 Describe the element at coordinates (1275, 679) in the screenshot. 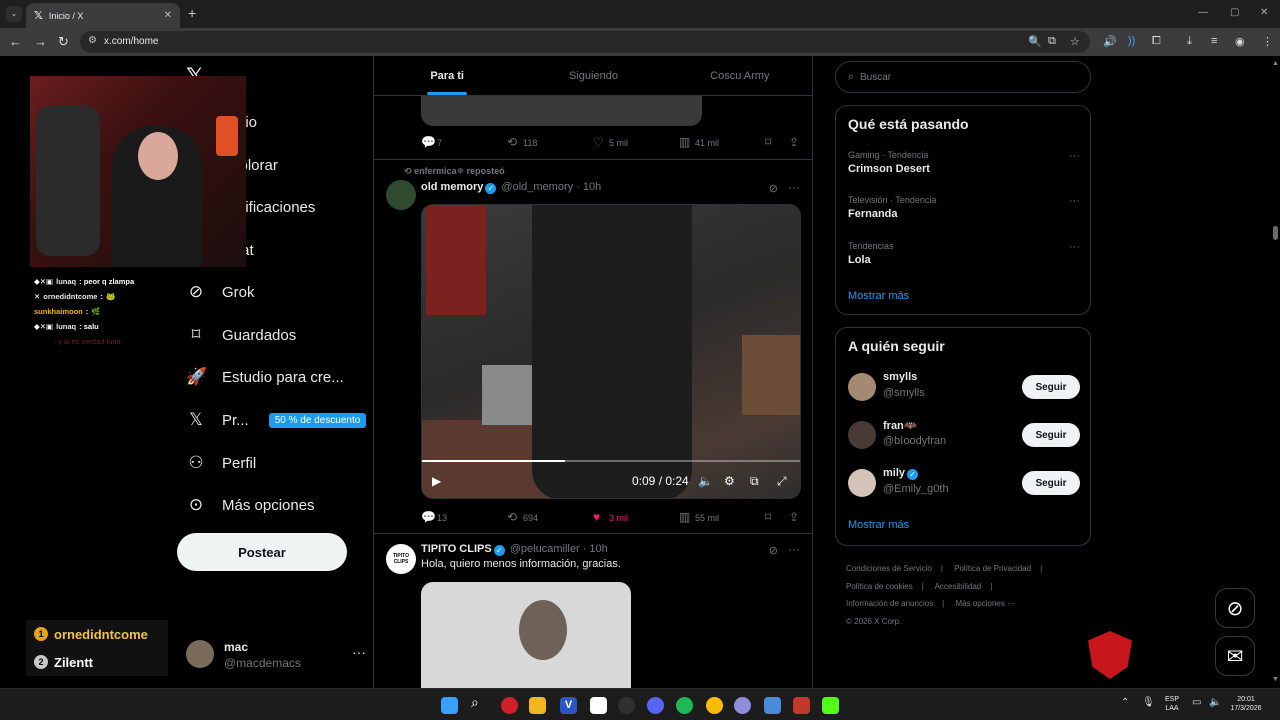

I see `scroll-down-icon: ▼` at that location.